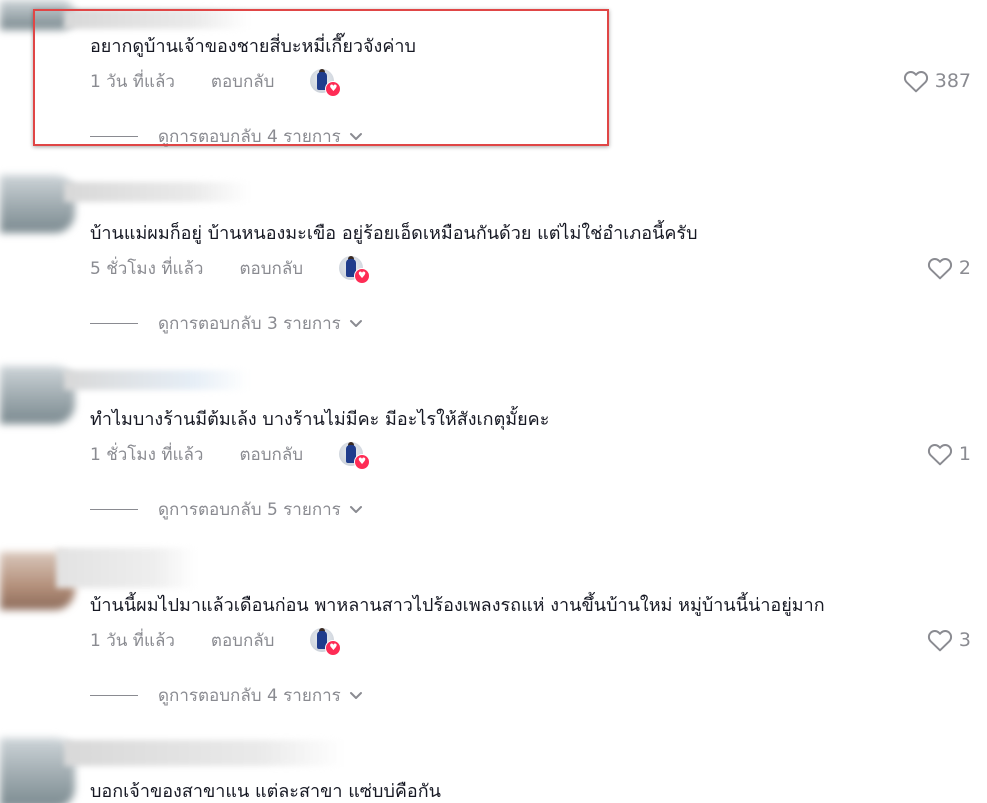 This screenshot has width=987, height=803. I want to click on like-count: 2, so click(964, 268).